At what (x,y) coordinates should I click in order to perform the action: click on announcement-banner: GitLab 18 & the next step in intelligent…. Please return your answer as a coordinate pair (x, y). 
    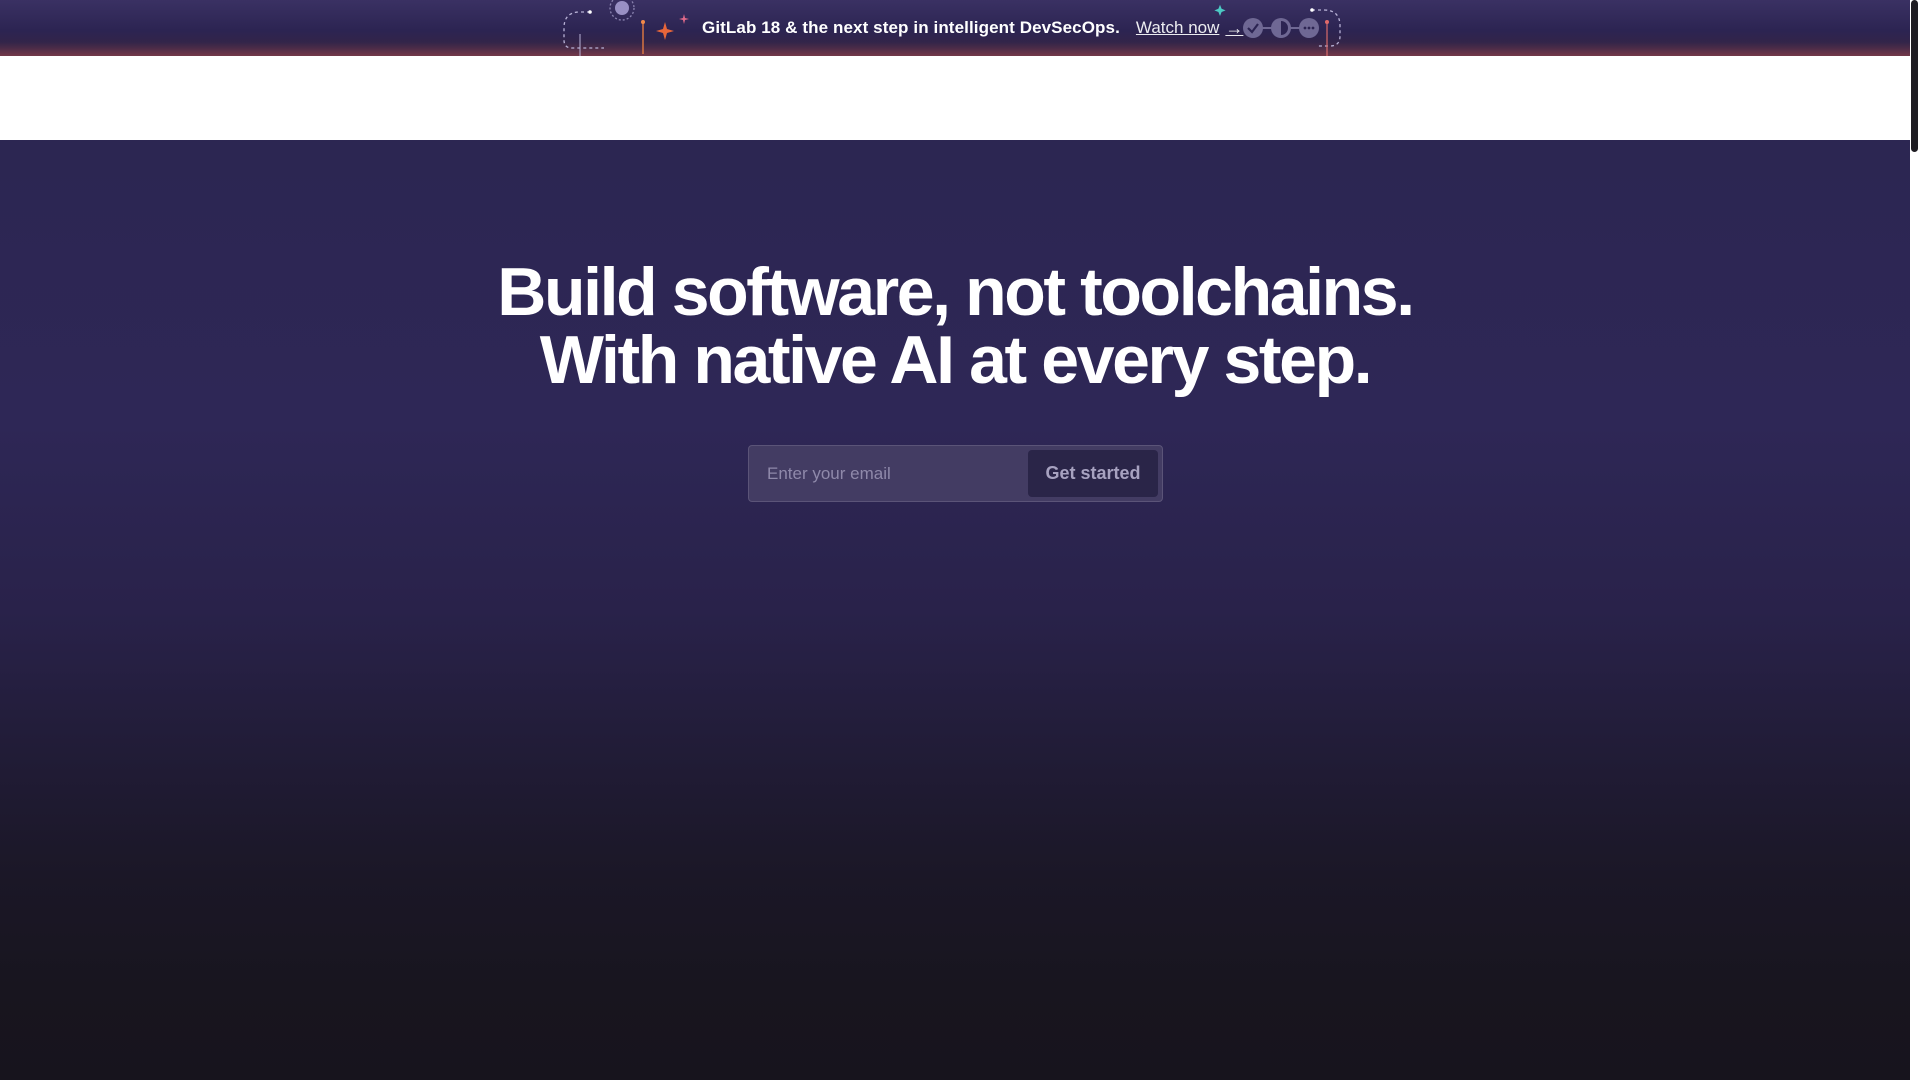
    Looking at the image, I should click on (955, 28).